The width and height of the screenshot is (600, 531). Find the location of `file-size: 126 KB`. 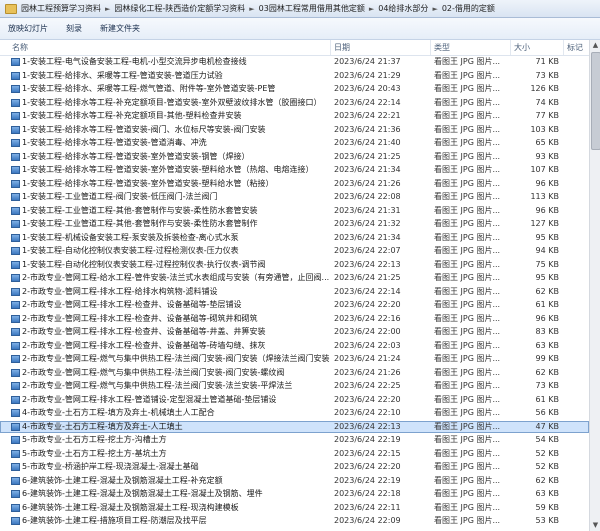

file-size: 126 KB is located at coordinates (544, 88).